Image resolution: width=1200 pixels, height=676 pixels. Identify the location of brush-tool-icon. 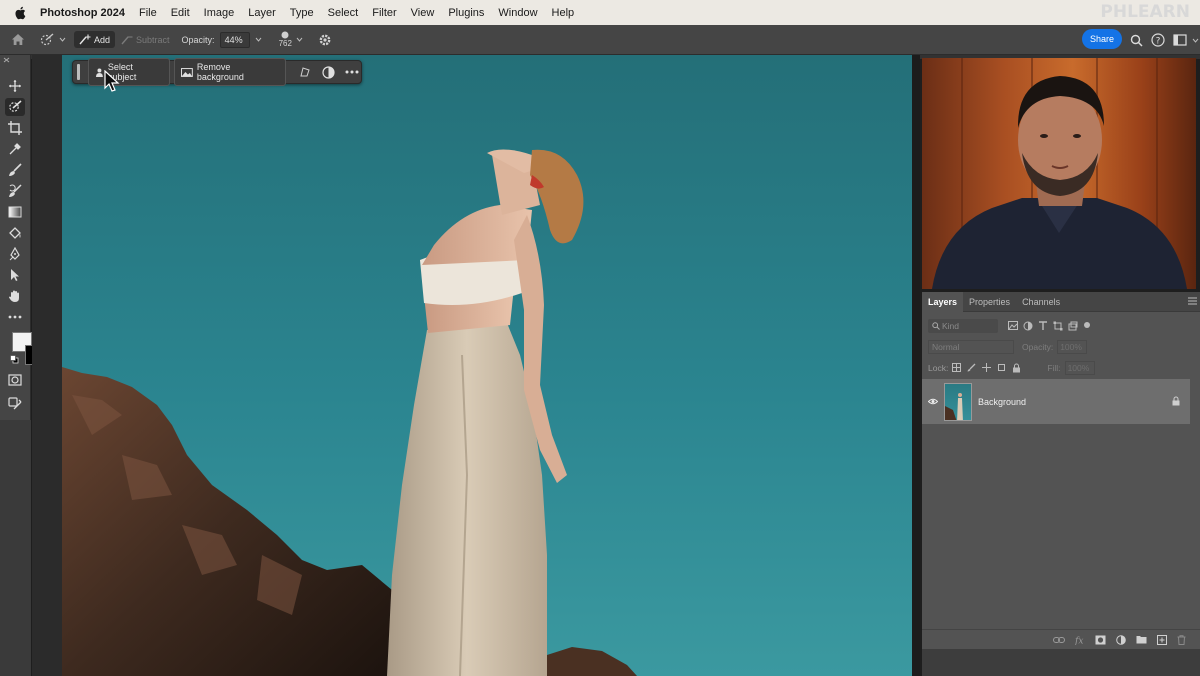
(15, 170).